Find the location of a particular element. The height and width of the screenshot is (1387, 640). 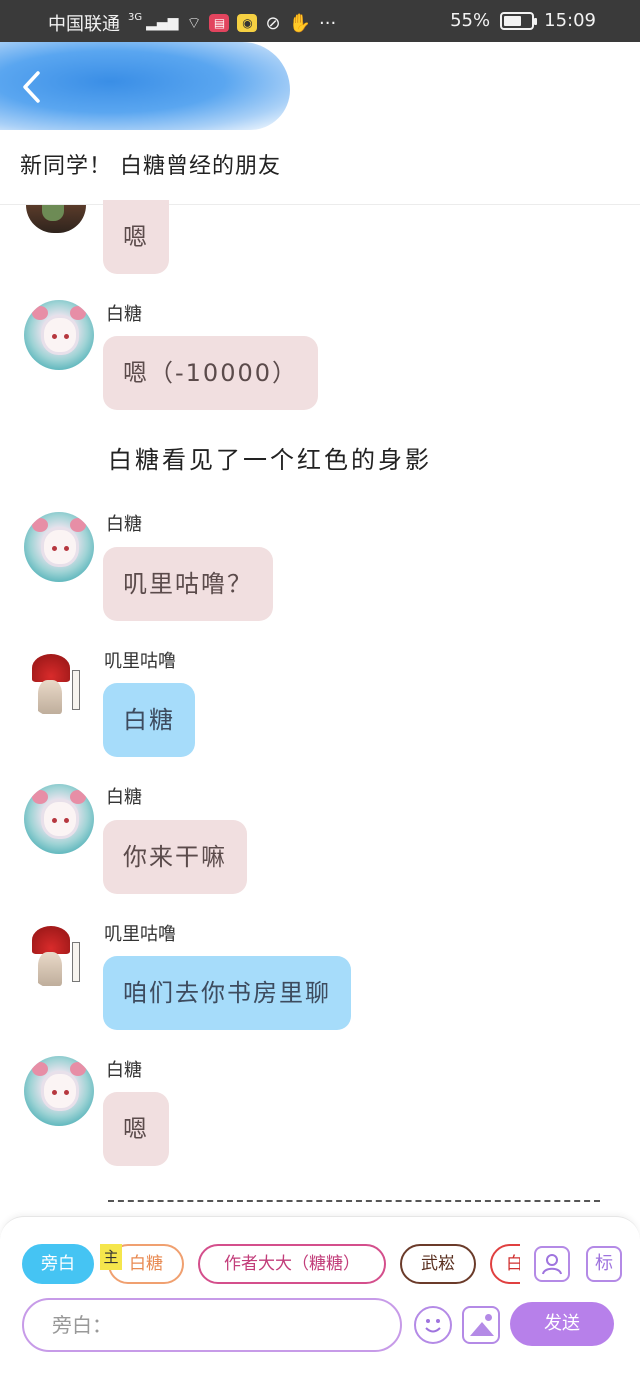

image-icon is located at coordinates (488, 1317).